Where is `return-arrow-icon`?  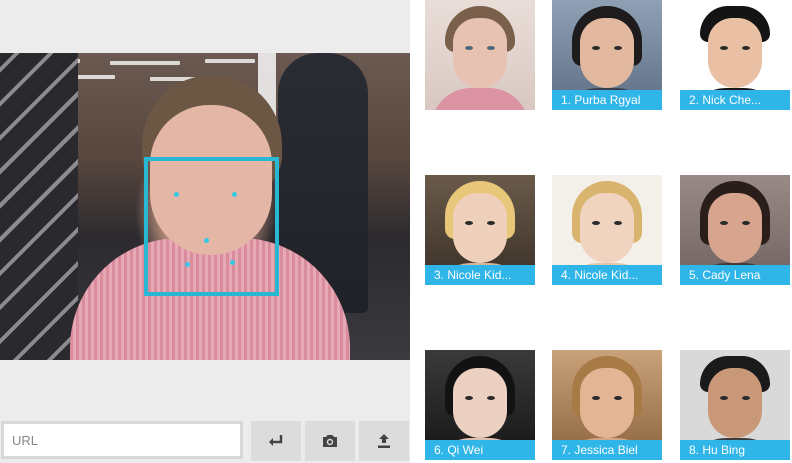
return-arrow-icon is located at coordinates (276, 440).